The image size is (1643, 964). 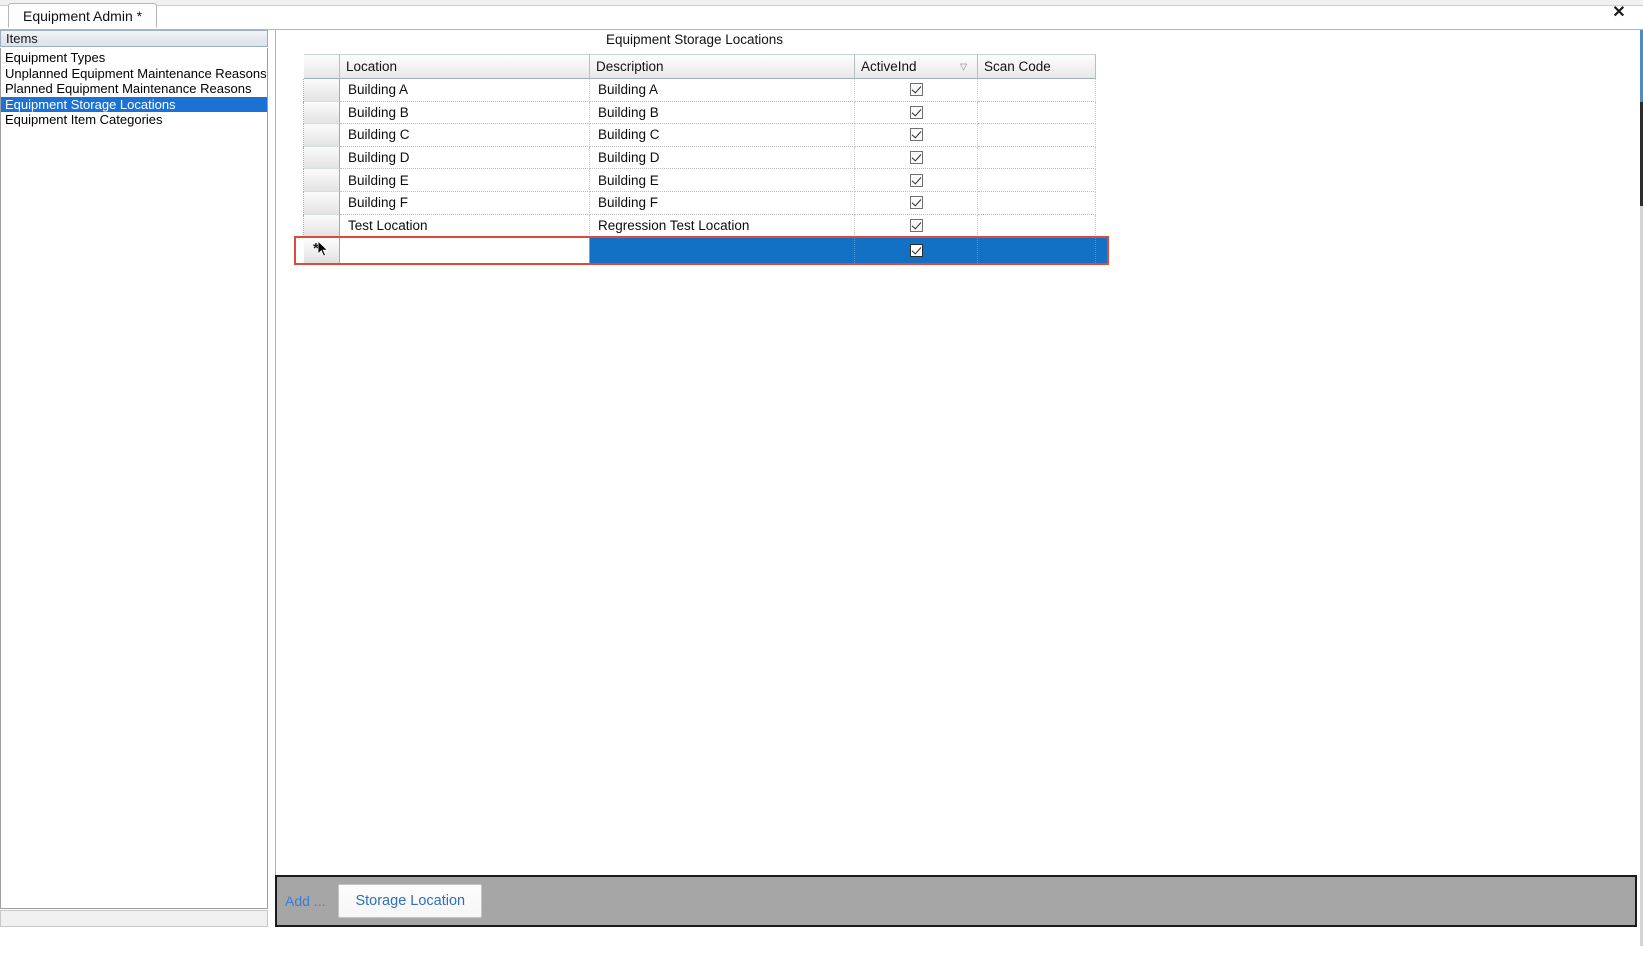 What do you see at coordinates (84, 119) in the screenshot?
I see `sidebar-item-label: Equipment Item Categories` at bounding box center [84, 119].